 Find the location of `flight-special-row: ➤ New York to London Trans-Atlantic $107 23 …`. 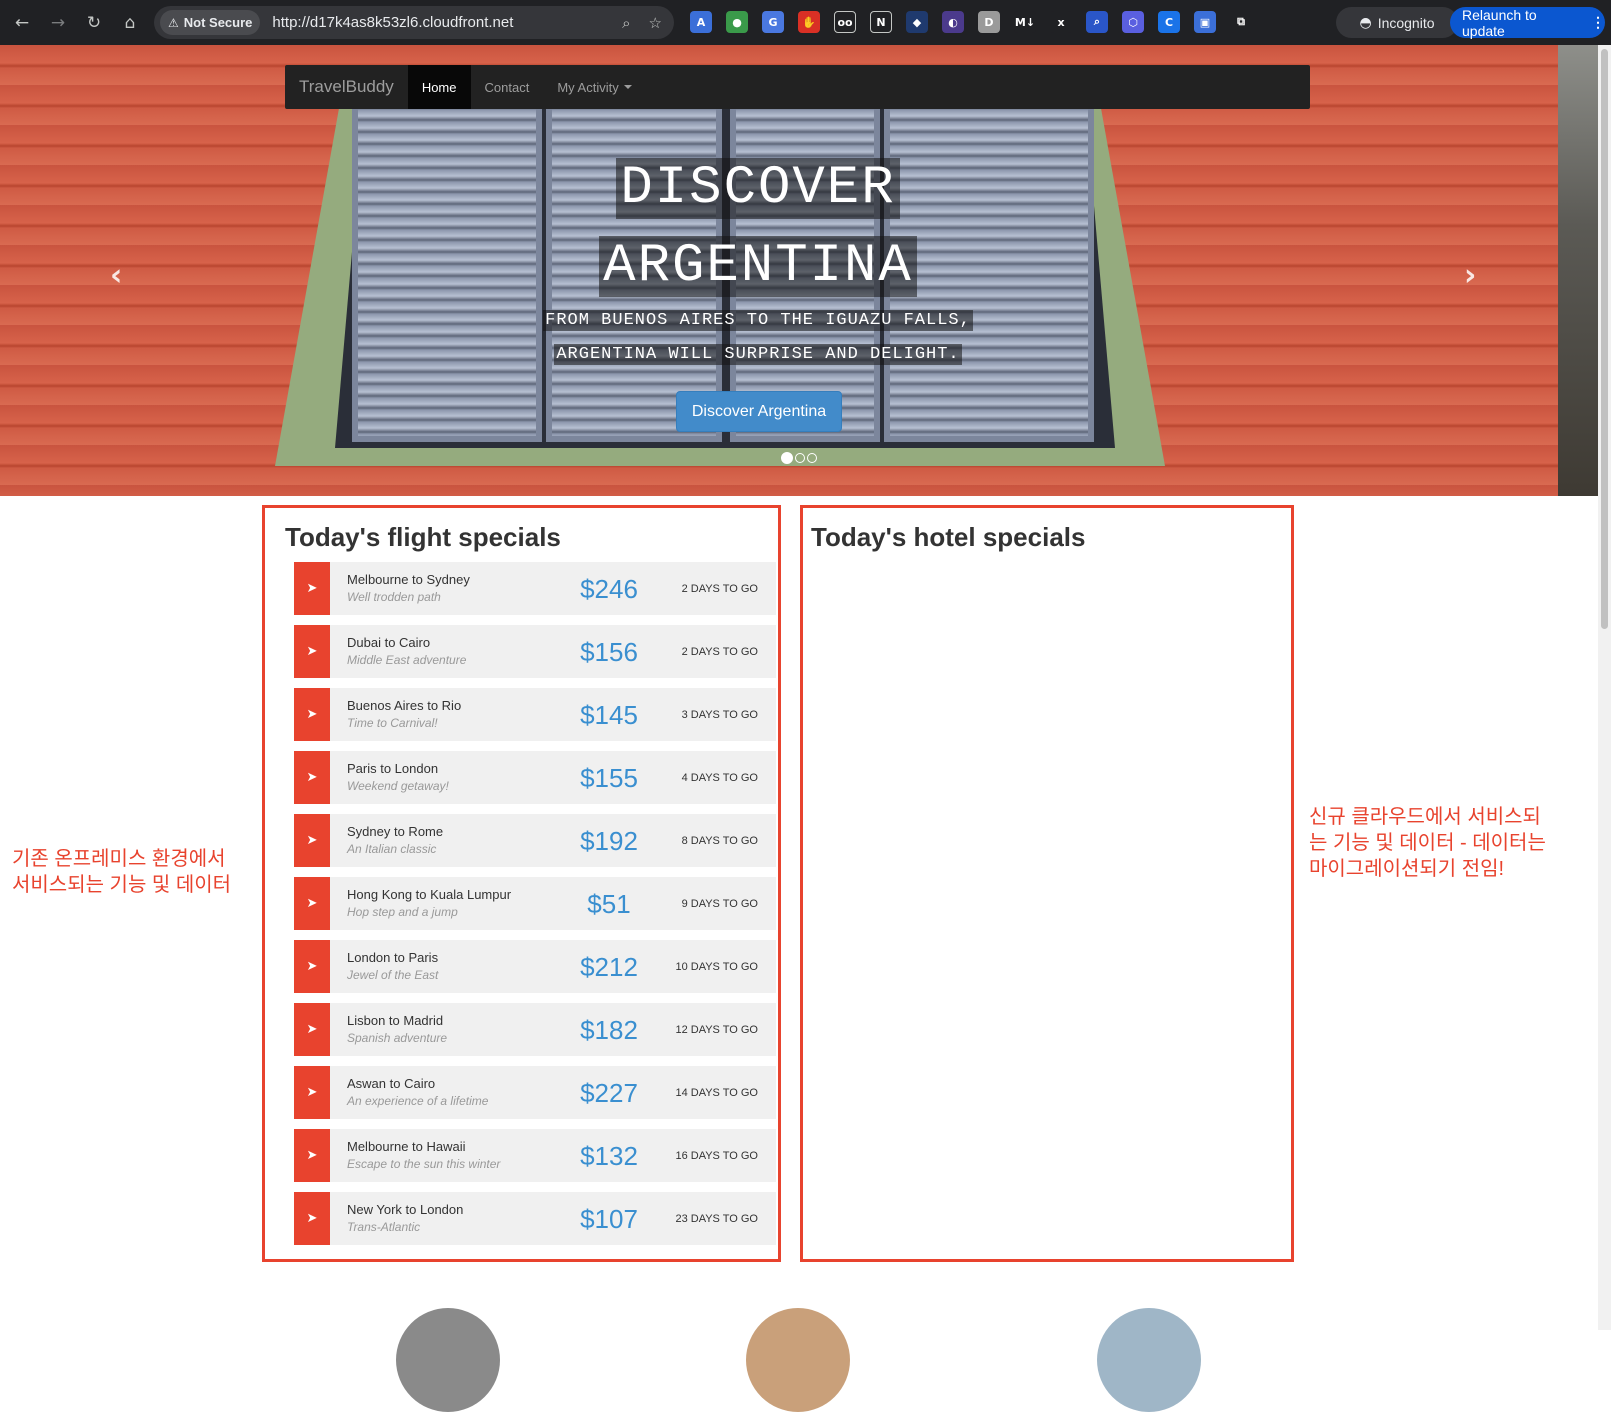

flight-special-row: ➤ New York to London Trans-Atlantic $107 23 … is located at coordinates (535, 1218).